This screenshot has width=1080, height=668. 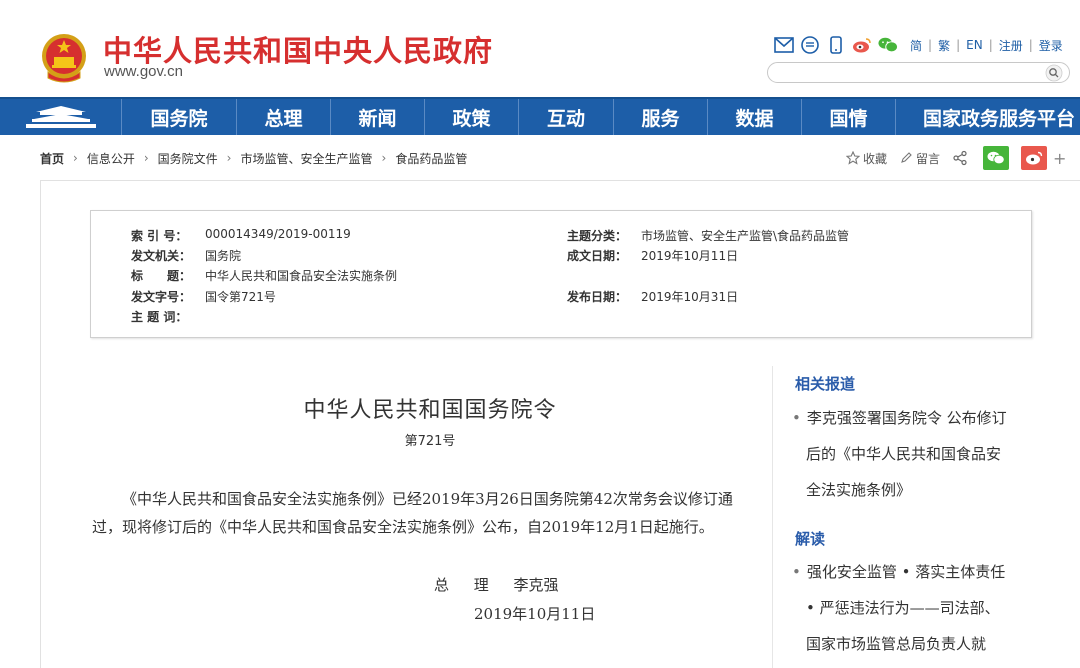 What do you see at coordinates (1011, 45) in the screenshot?
I see `register-link: 注册` at bounding box center [1011, 45].